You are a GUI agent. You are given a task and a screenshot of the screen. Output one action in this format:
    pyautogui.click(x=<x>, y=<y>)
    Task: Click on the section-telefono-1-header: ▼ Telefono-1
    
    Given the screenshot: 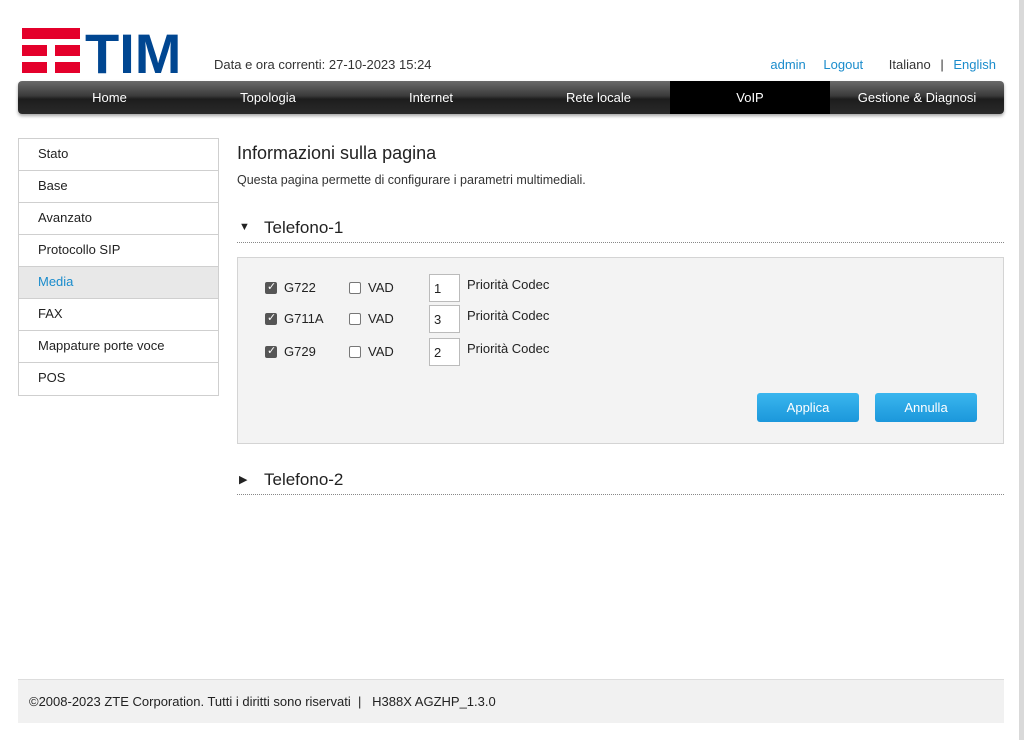 What is the action you would take?
    pyautogui.click(x=620, y=228)
    